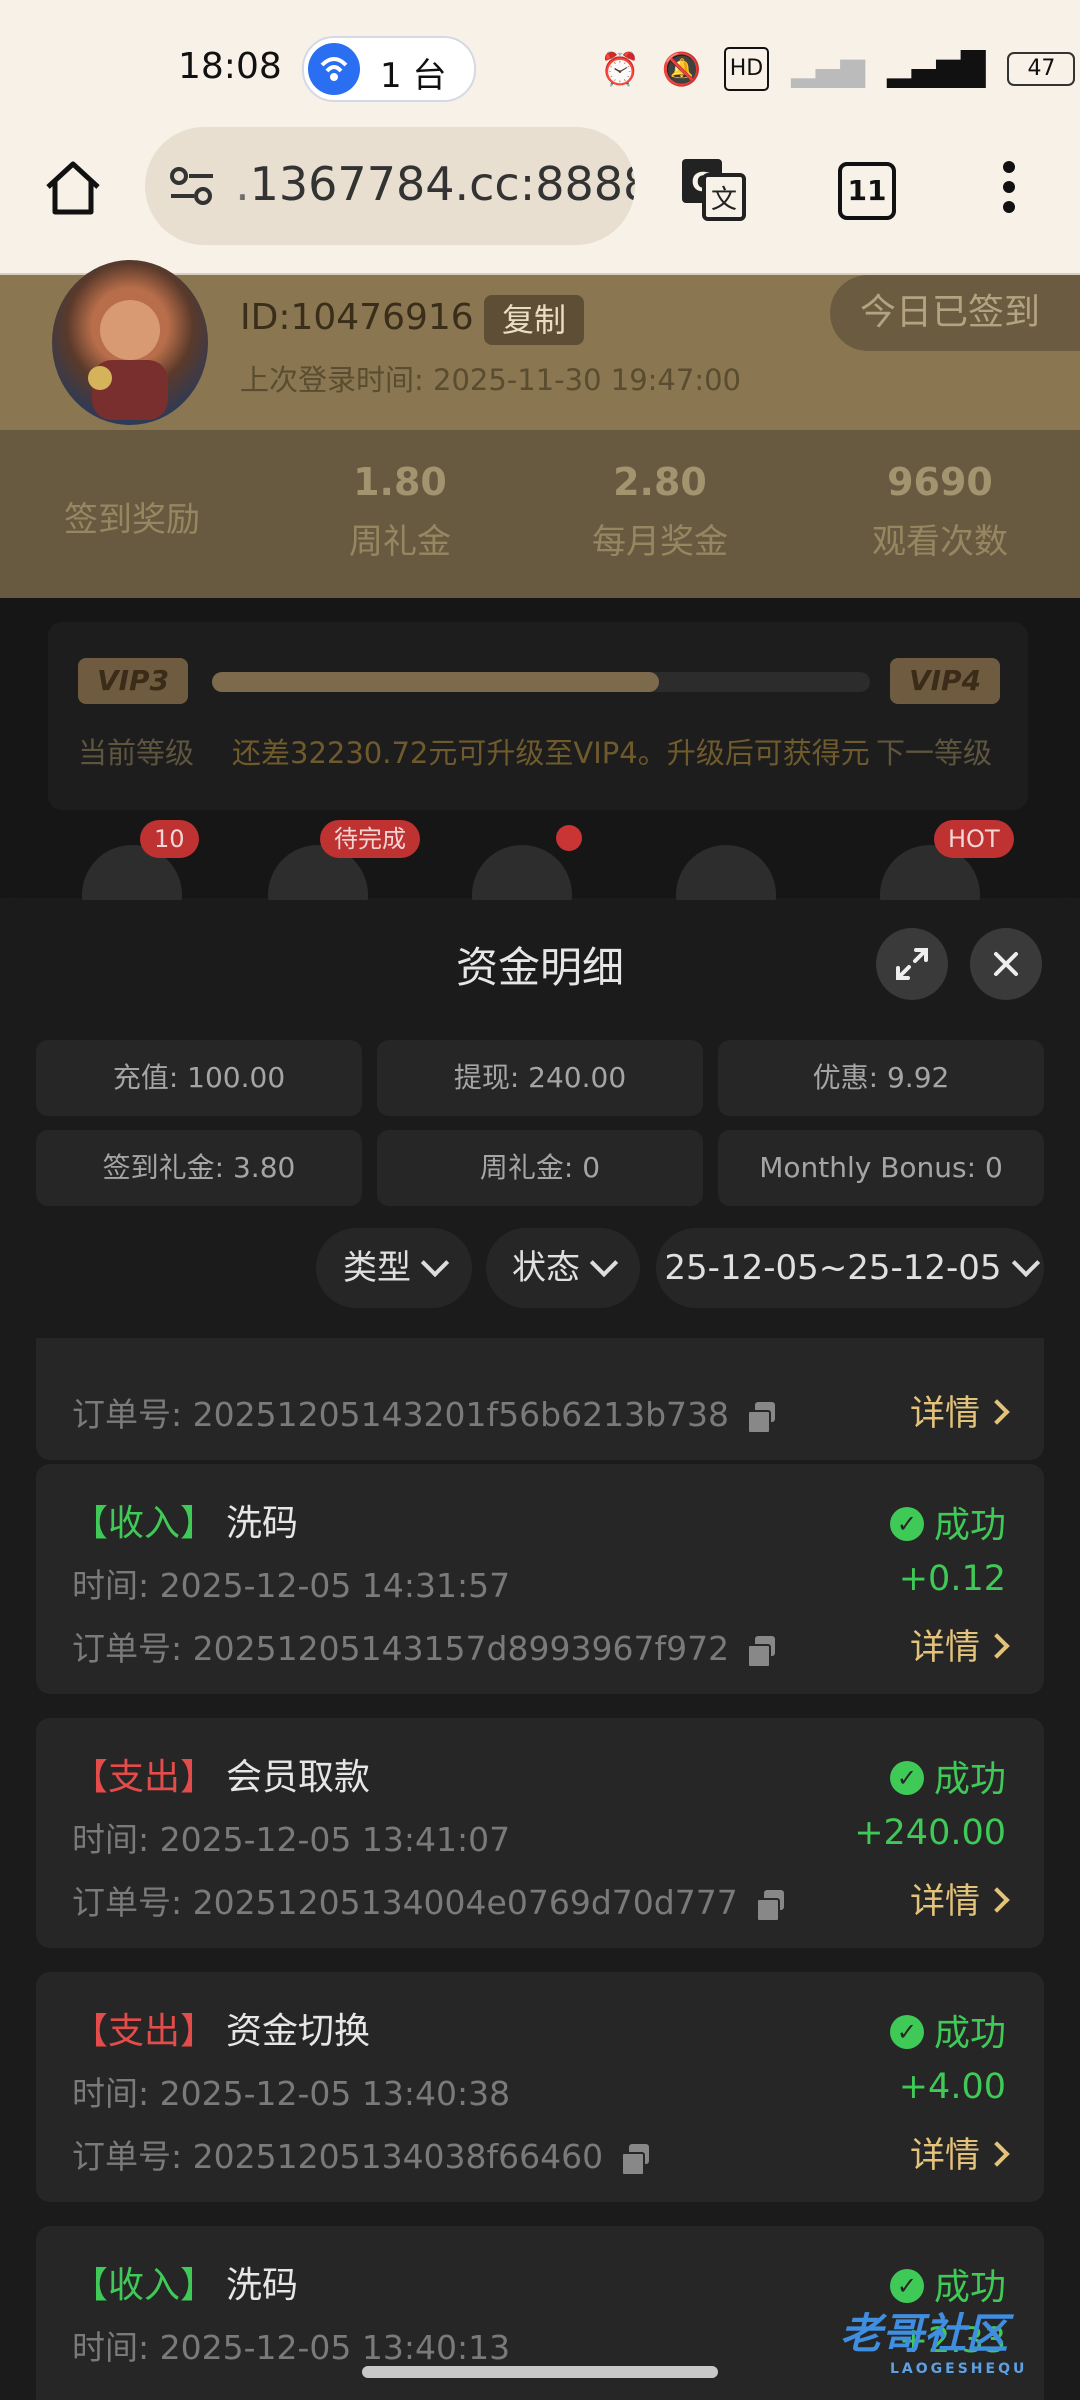 This screenshot has height=2400, width=1080. Describe the element at coordinates (334, 69) in the screenshot. I see `hotspot-icon` at that location.